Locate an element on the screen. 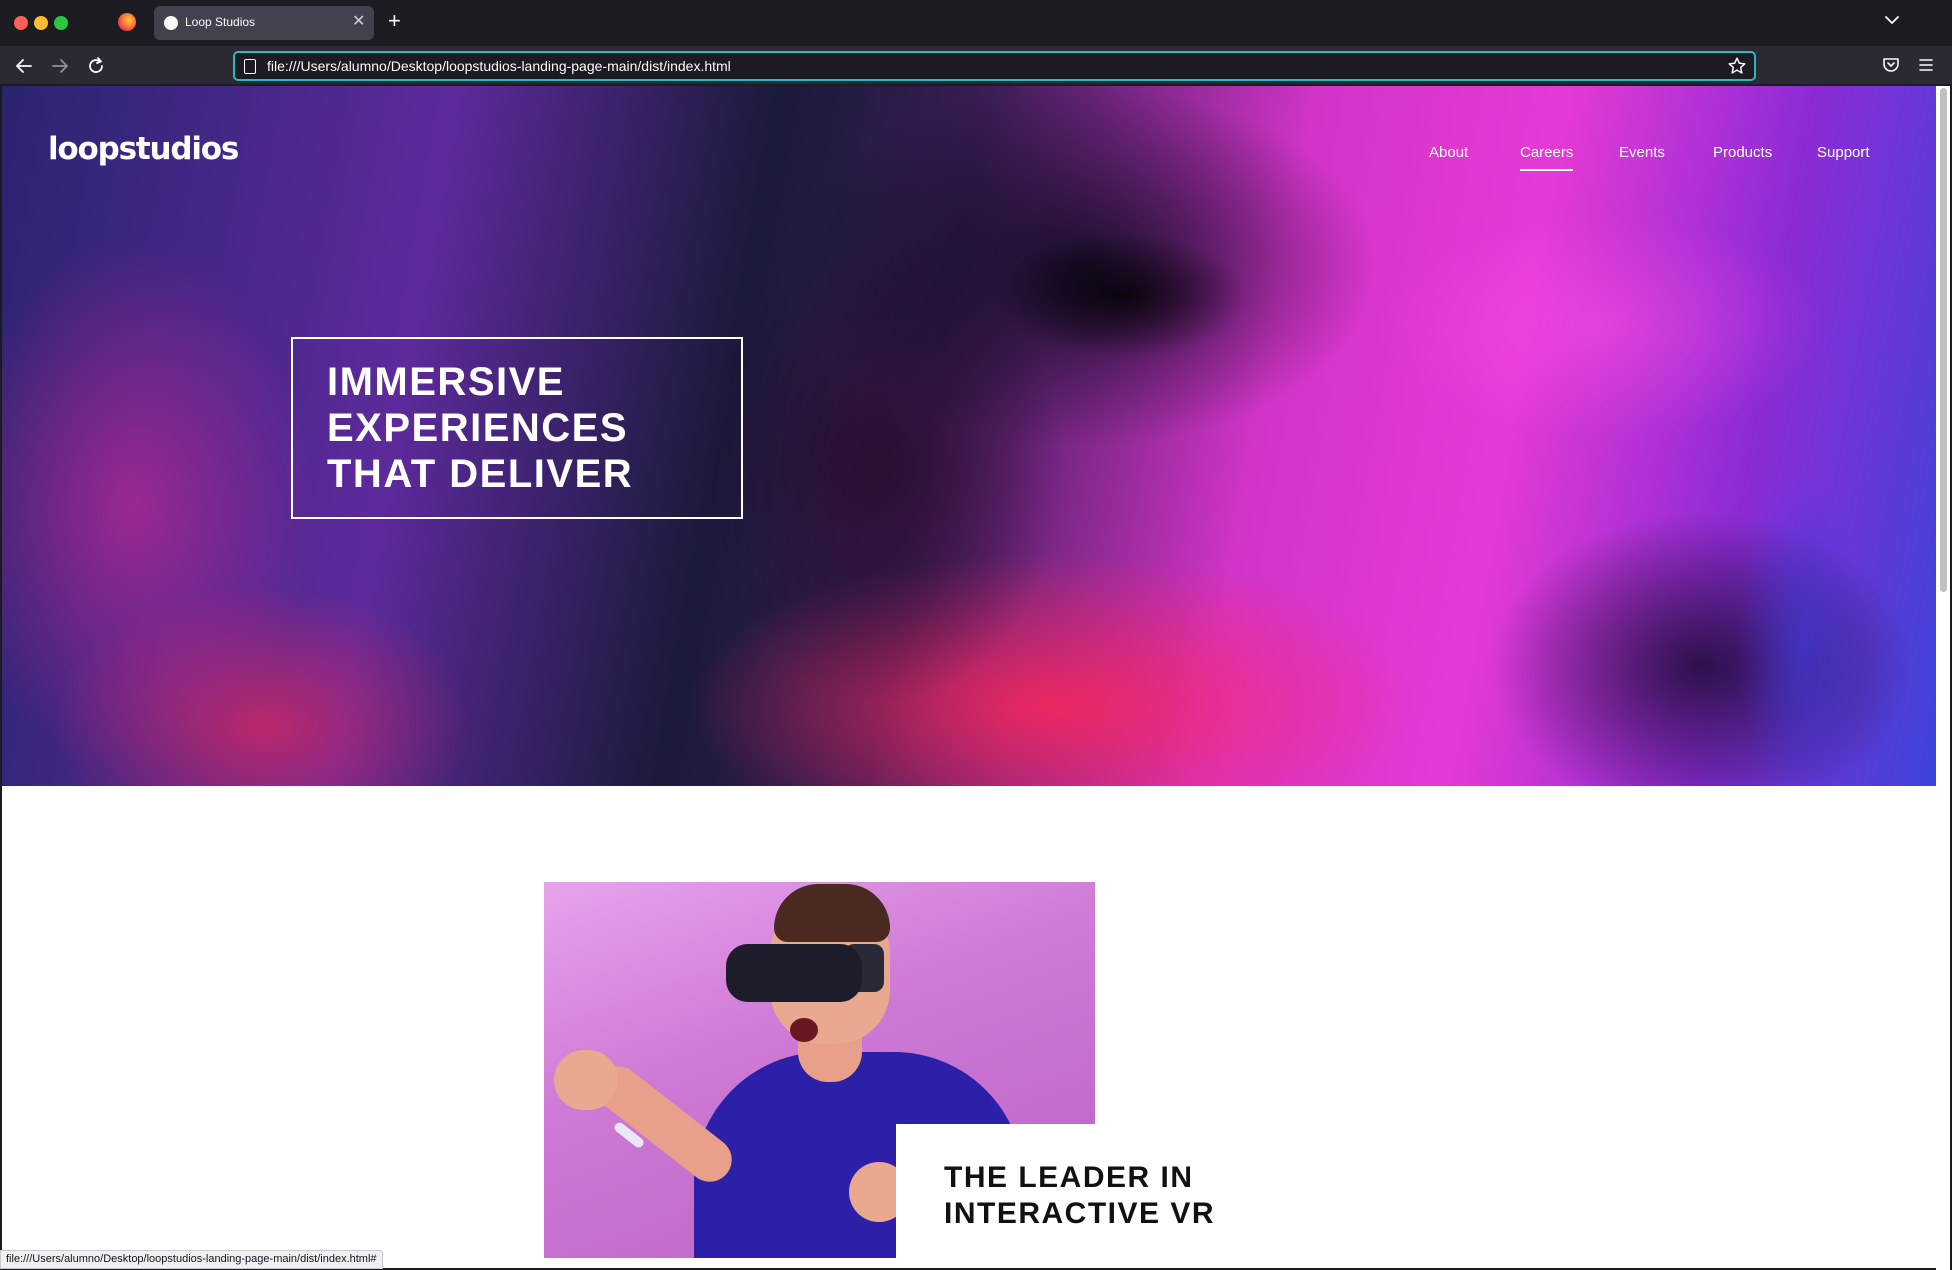  menu-icon is located at coordinates (1926, 65).